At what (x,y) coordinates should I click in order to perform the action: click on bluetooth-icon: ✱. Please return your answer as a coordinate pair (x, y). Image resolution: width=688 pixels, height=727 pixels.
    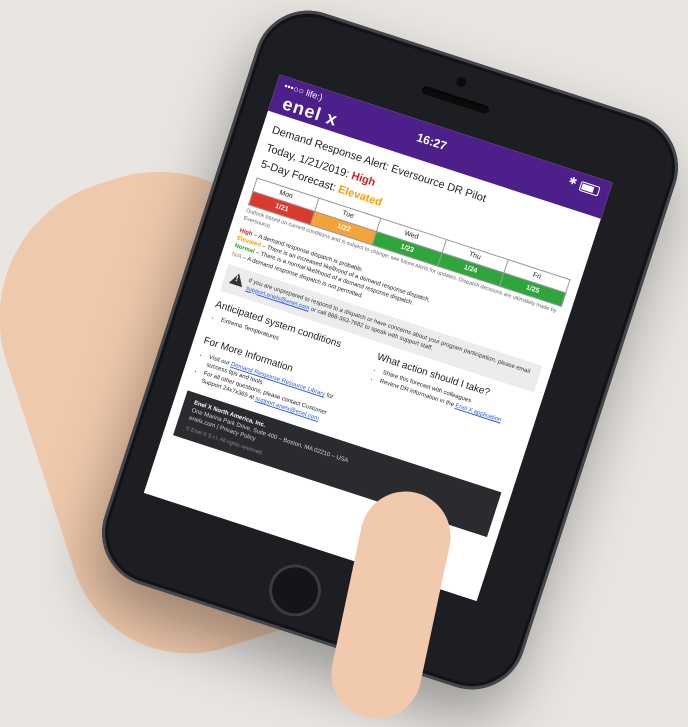
    Looking at the image, I should click on (573, 182).